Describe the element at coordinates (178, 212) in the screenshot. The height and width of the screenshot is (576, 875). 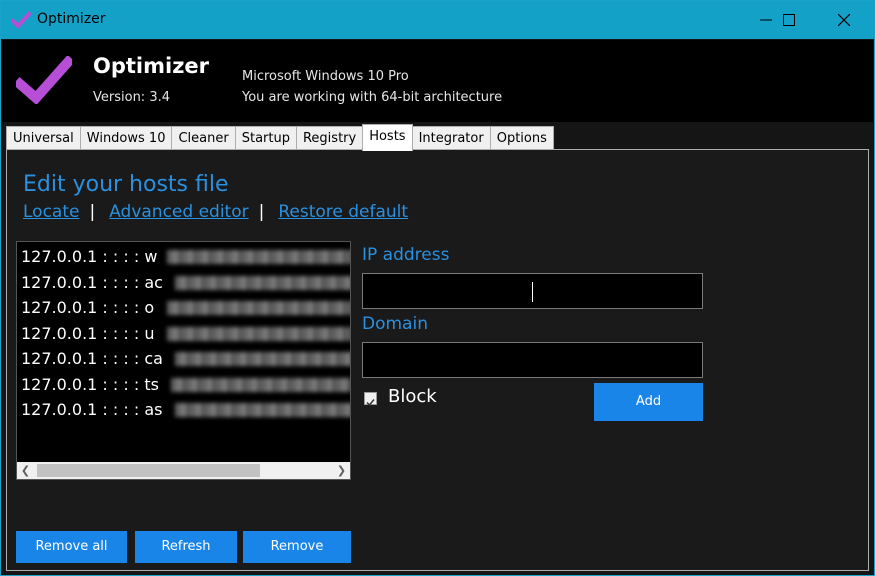
I see `advanced-editor-link: Advanced editor` at that location.